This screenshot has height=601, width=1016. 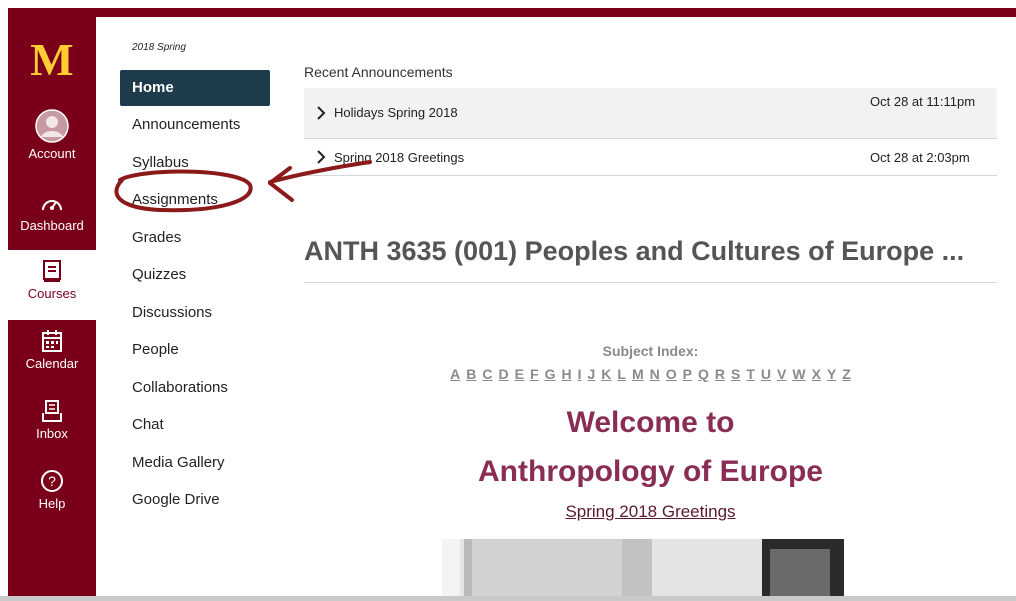 I want to click on subject-index-letter: M, so click(x=638, y=374).